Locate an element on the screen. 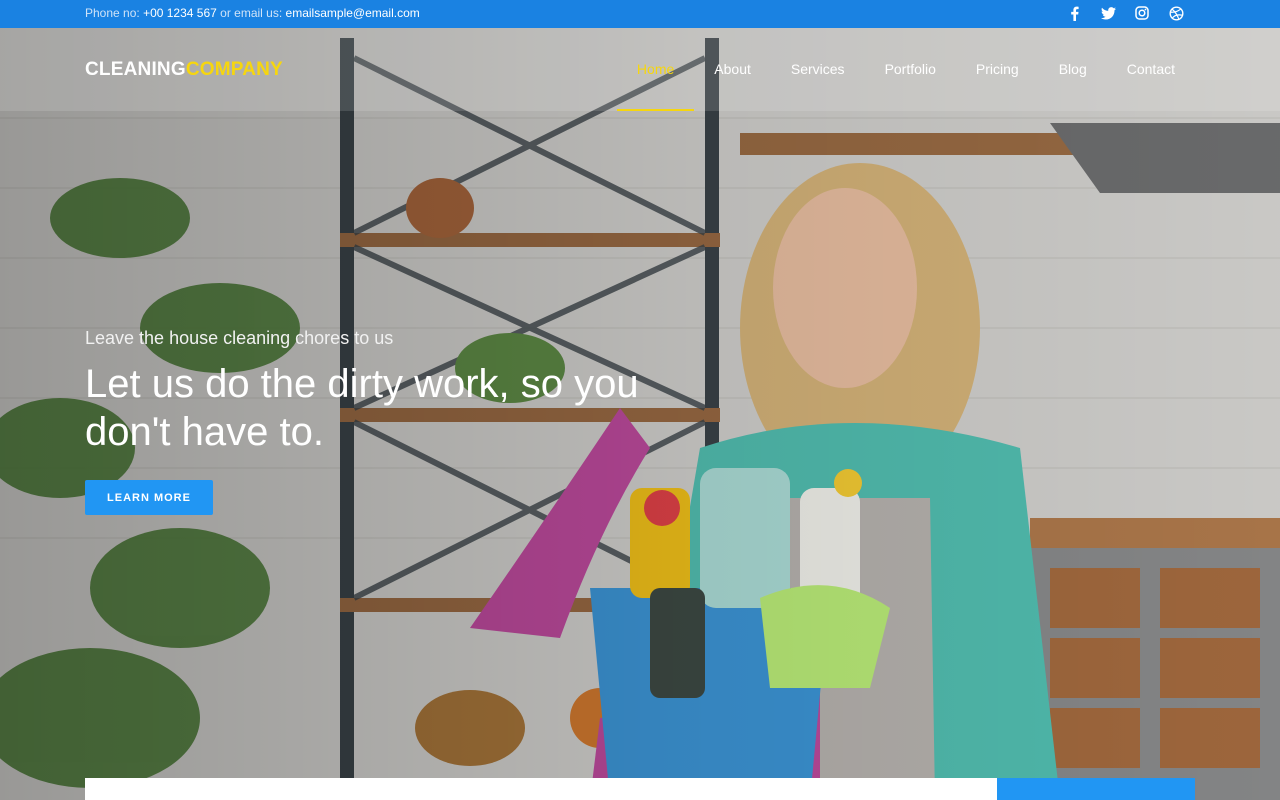 The width and height of the screenshot is (1280, 800). social-links is located at coordinates (1125, 13).